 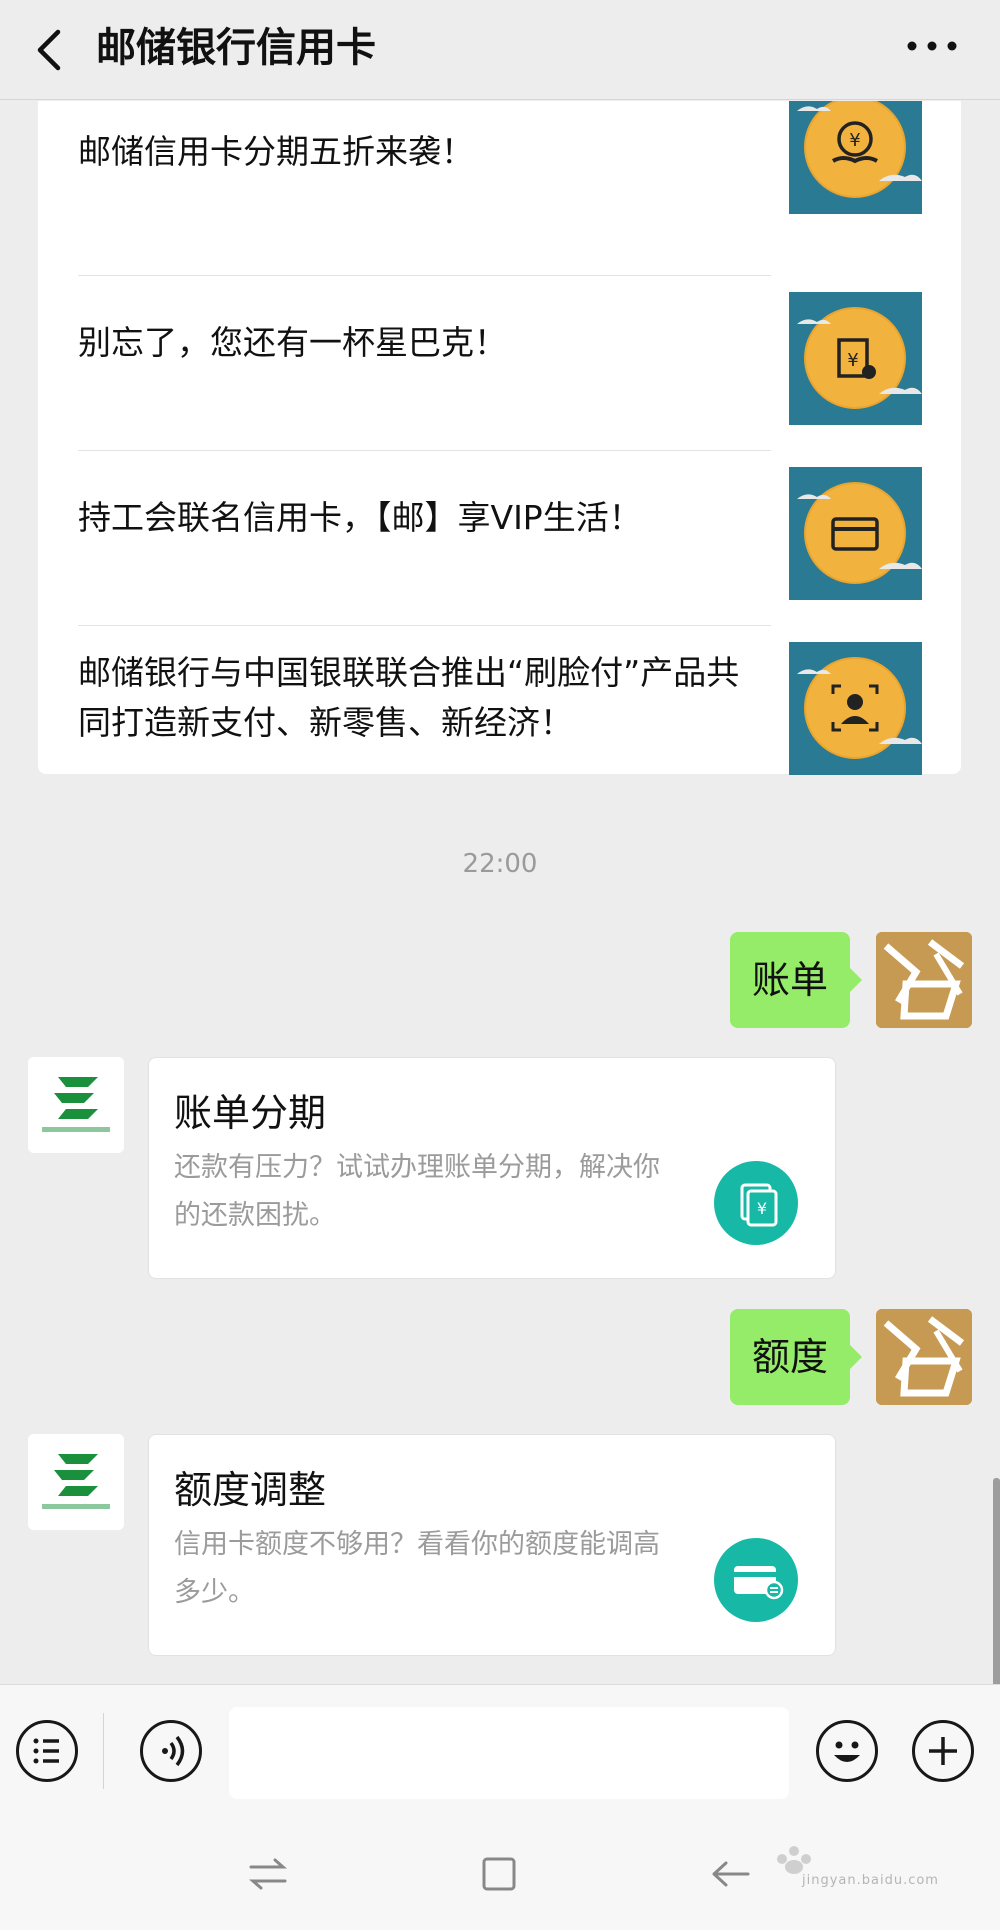 What do you see at coordinates (996, 1581) in the screenshot?
I see `scrollbar-thumb` at bounding box center [996, 1581].